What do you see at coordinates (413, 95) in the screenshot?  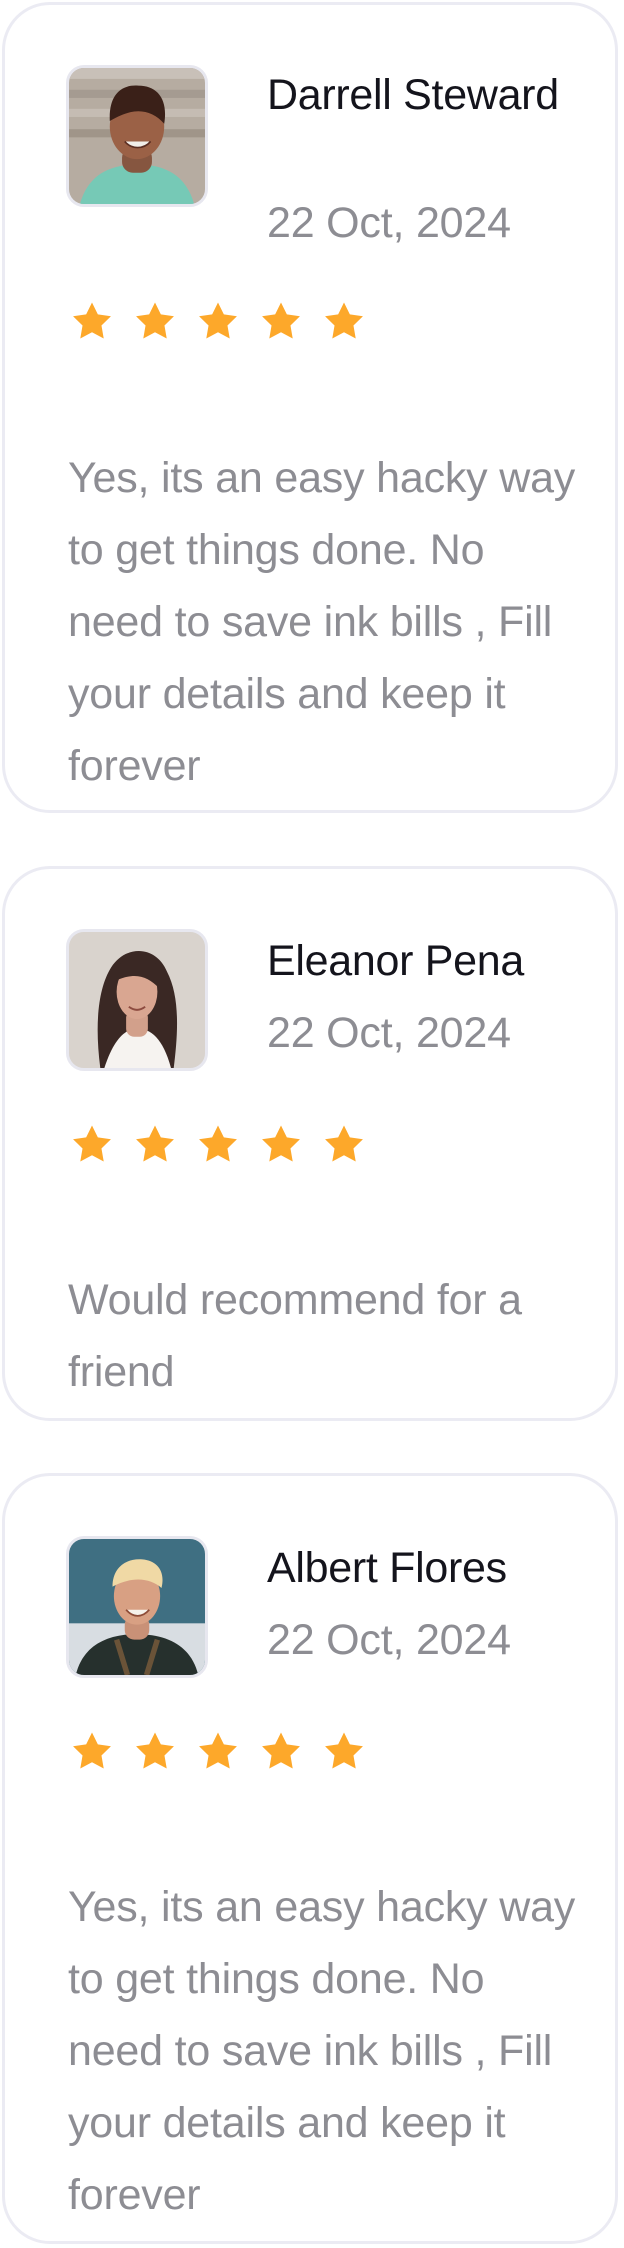 I see `reviewer-name: Darrell Steward` at bounding box center [413, 95].